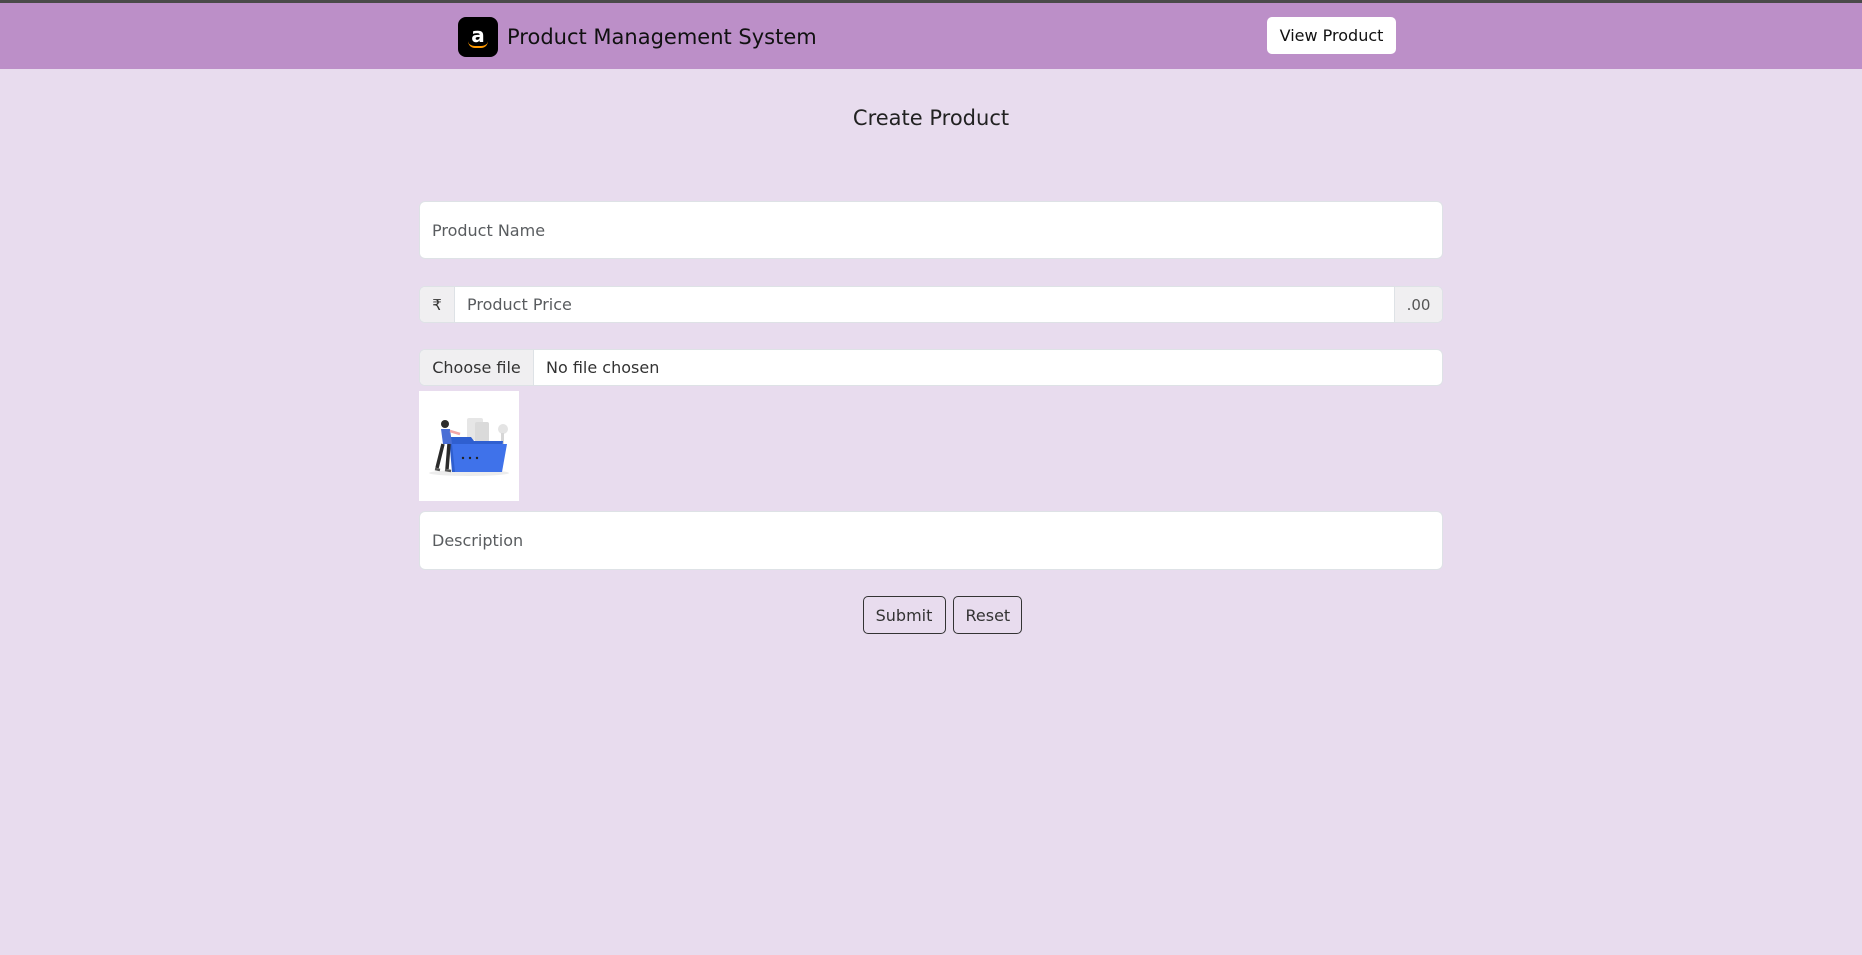 This screenshot has width=1862, height=955. Describe the element at coordinates (1331, 35) in the screenshot. I see `view-product-button: View Product` at that location.